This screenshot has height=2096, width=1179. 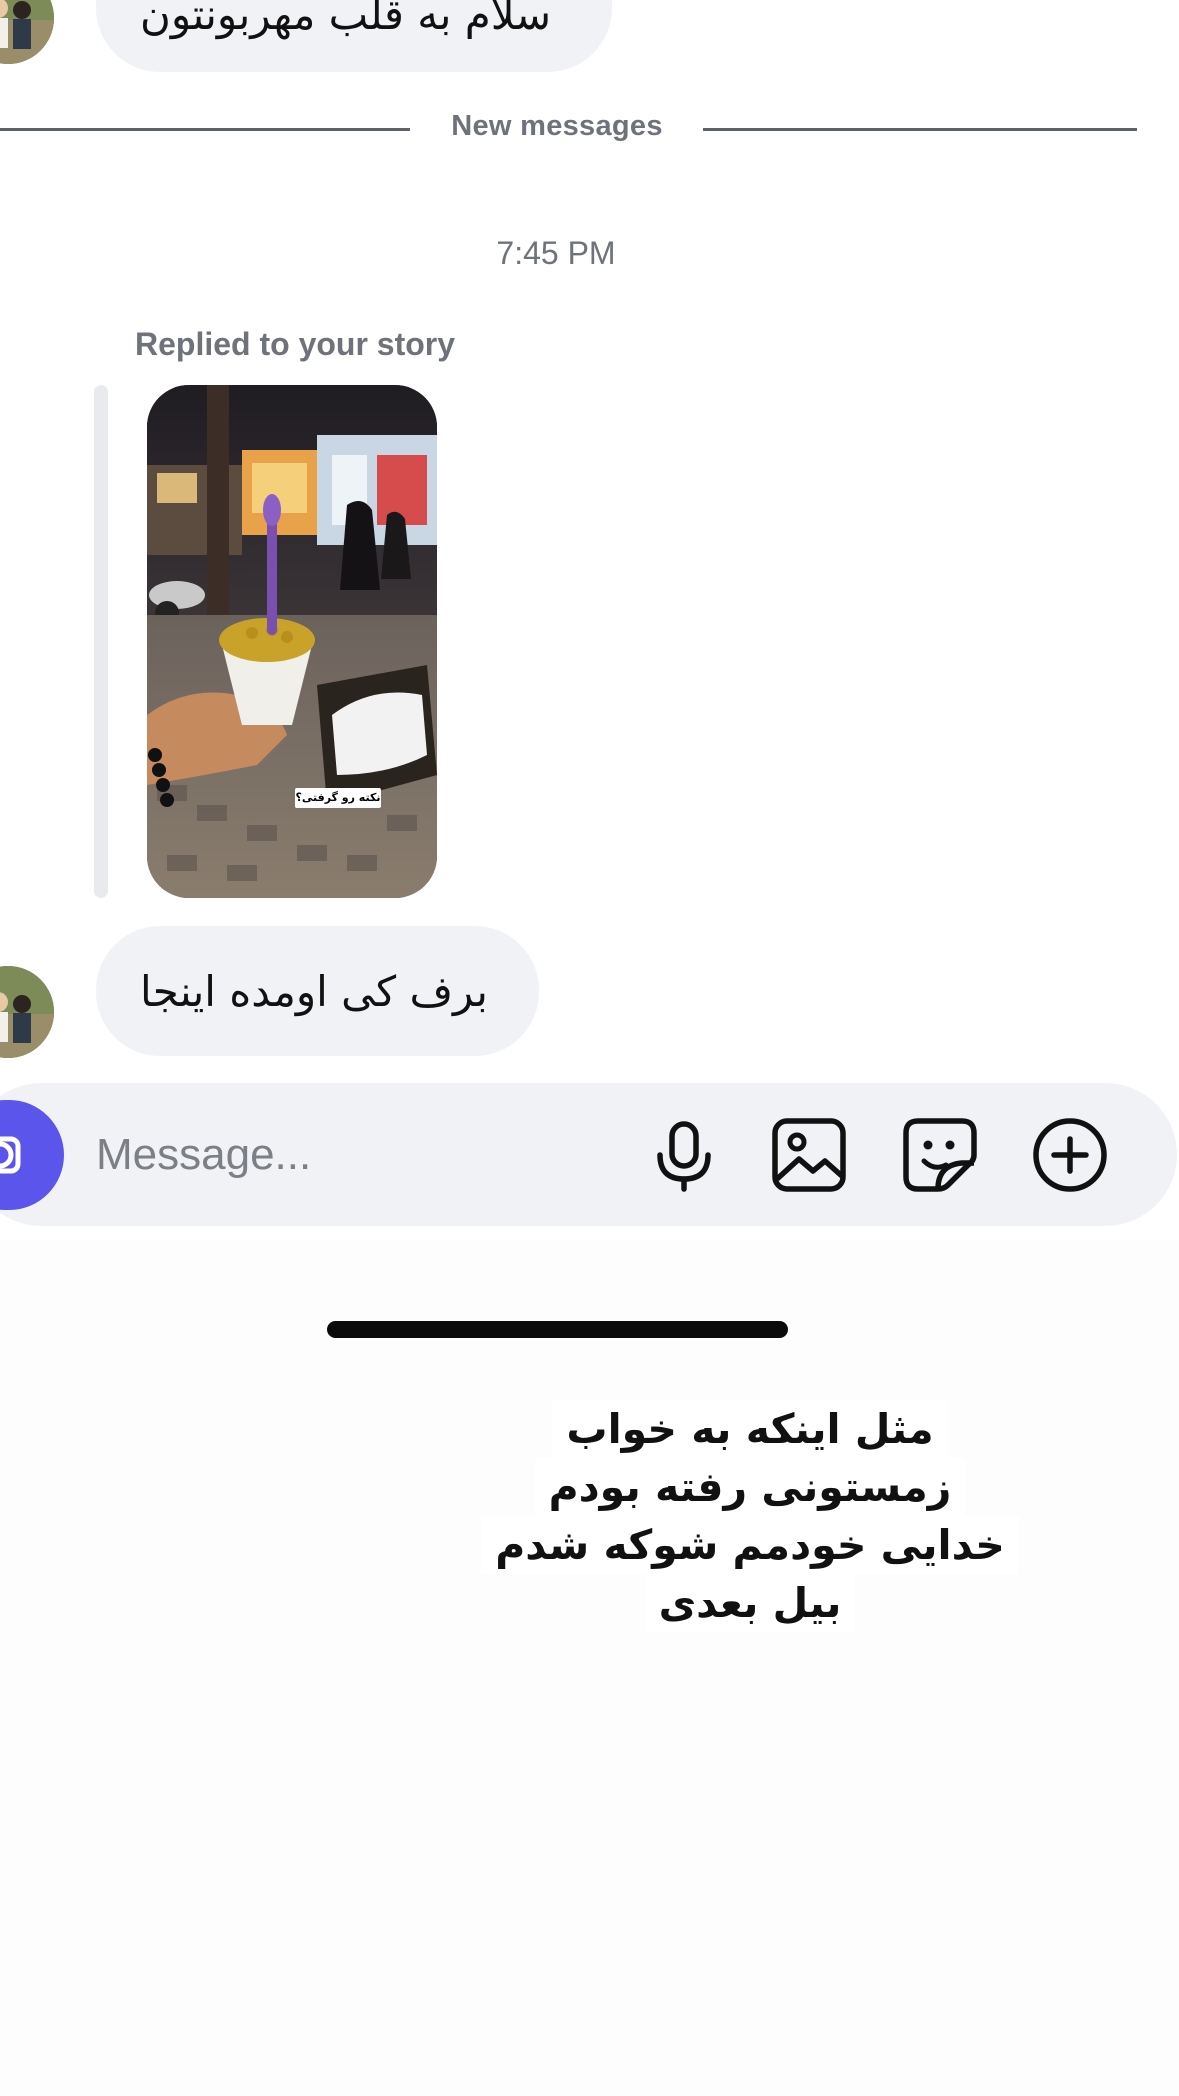 I want to click on add-button, so click(x=1070, y=1155).